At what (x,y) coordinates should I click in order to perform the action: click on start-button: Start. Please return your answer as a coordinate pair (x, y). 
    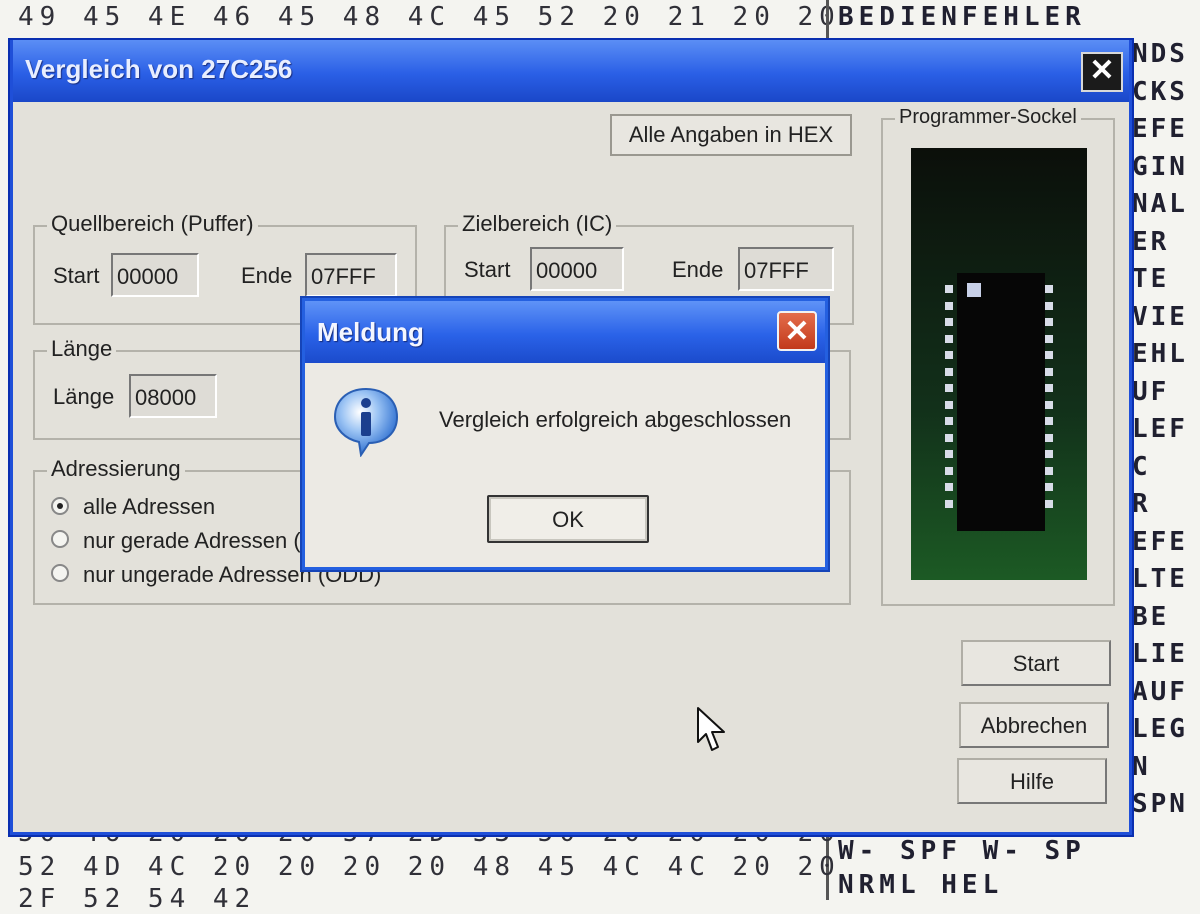
    Looking at the image, I should click on (1036, 663).